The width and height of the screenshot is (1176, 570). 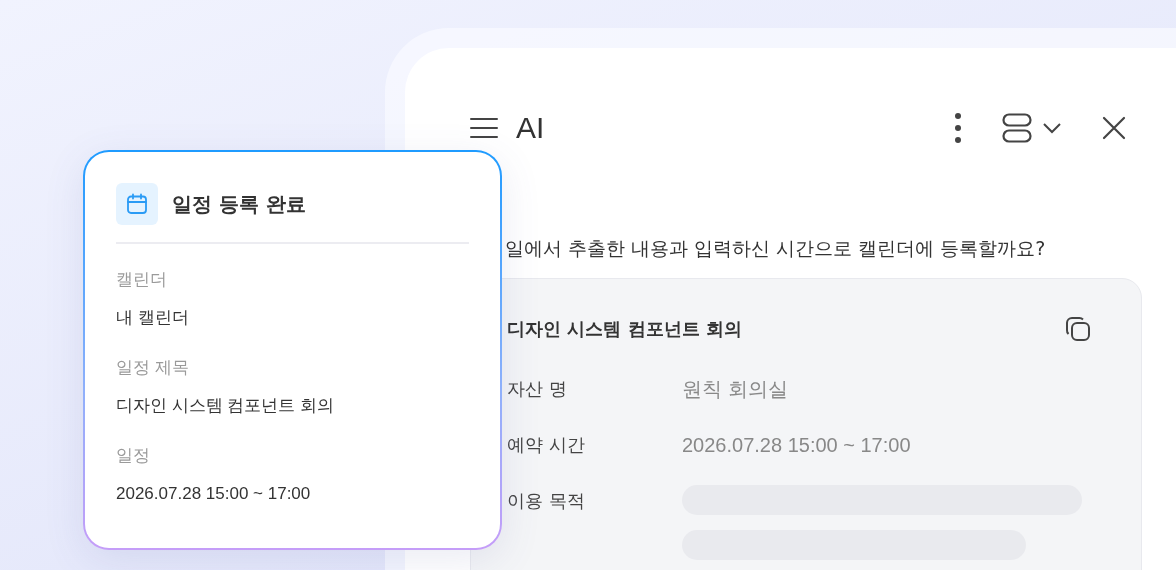 I want to click on field-label: 일정 제목, so click(x=153, y=367).